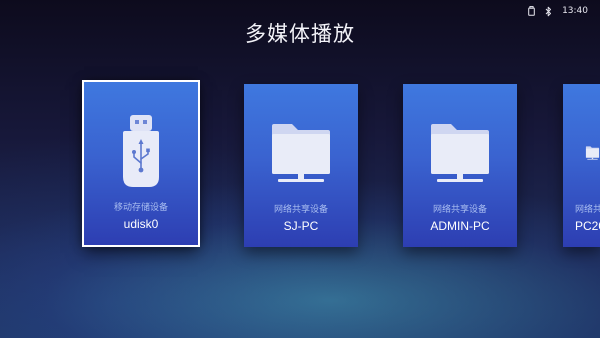  I want to click on device-card-udisk0: 移动存储设备 udisk0, so click(141, 163).